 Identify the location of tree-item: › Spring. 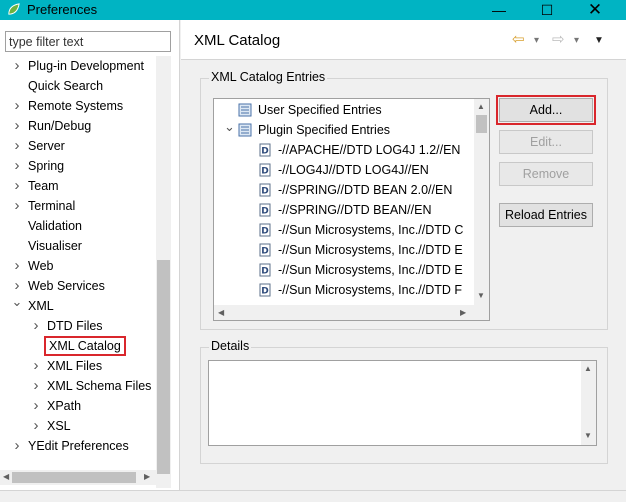
(40, 166).